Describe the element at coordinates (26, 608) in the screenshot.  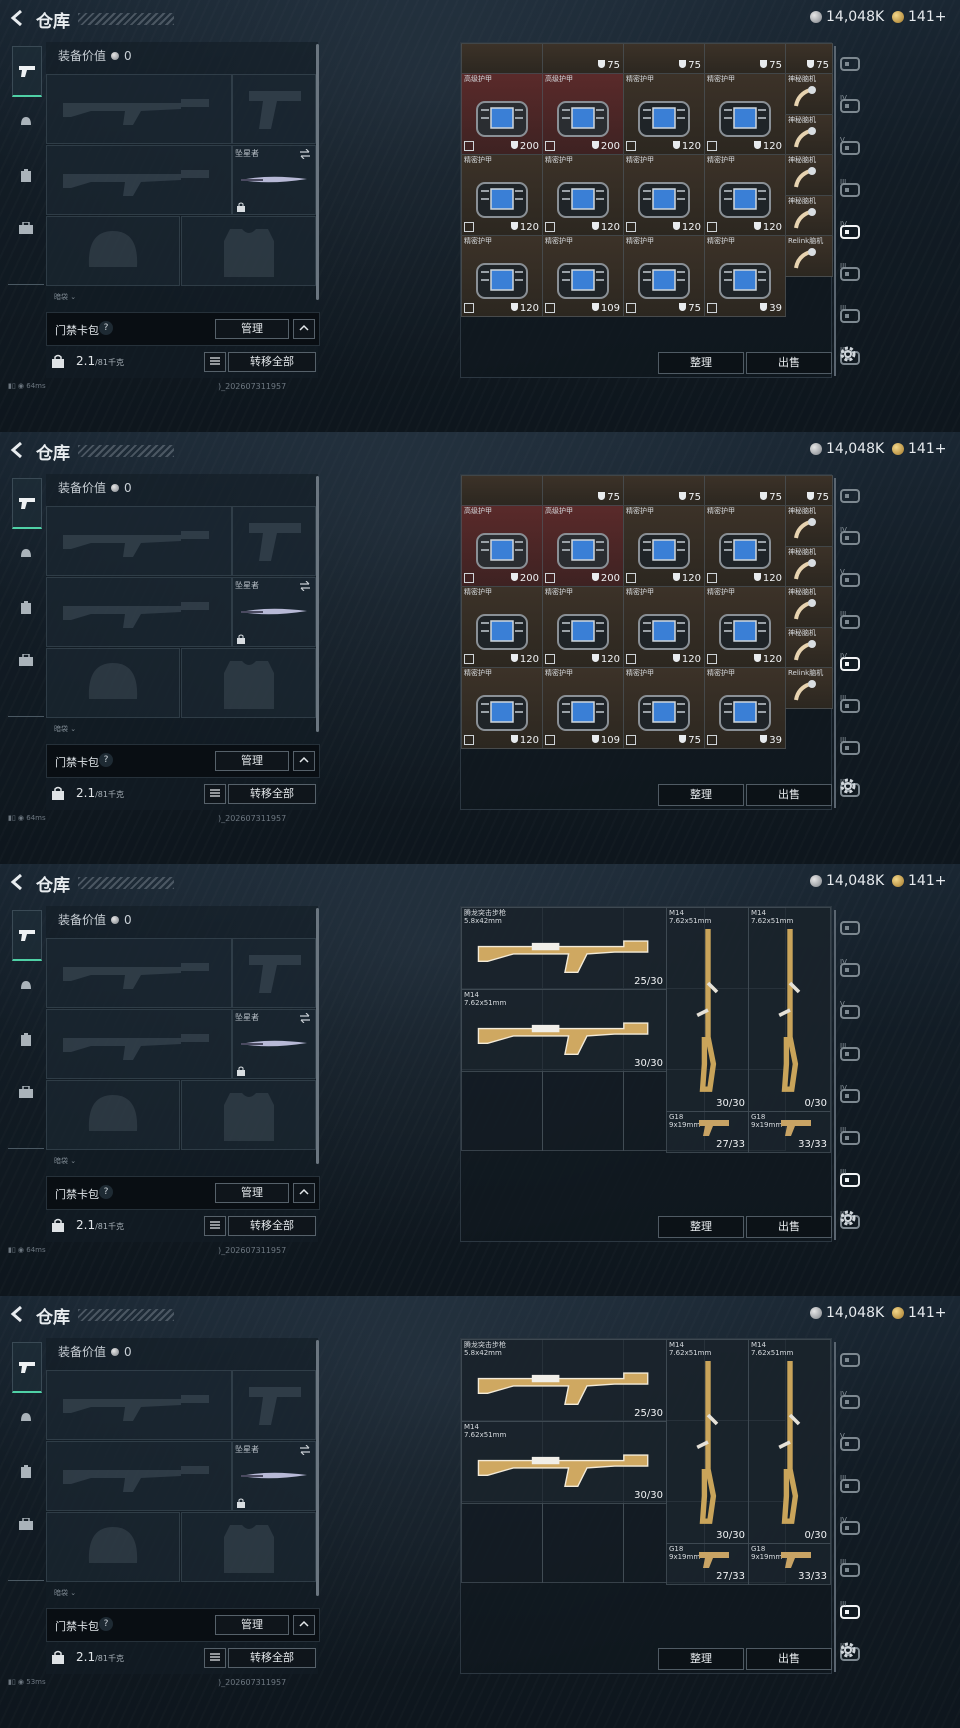
I see `nav-armor` at that location.